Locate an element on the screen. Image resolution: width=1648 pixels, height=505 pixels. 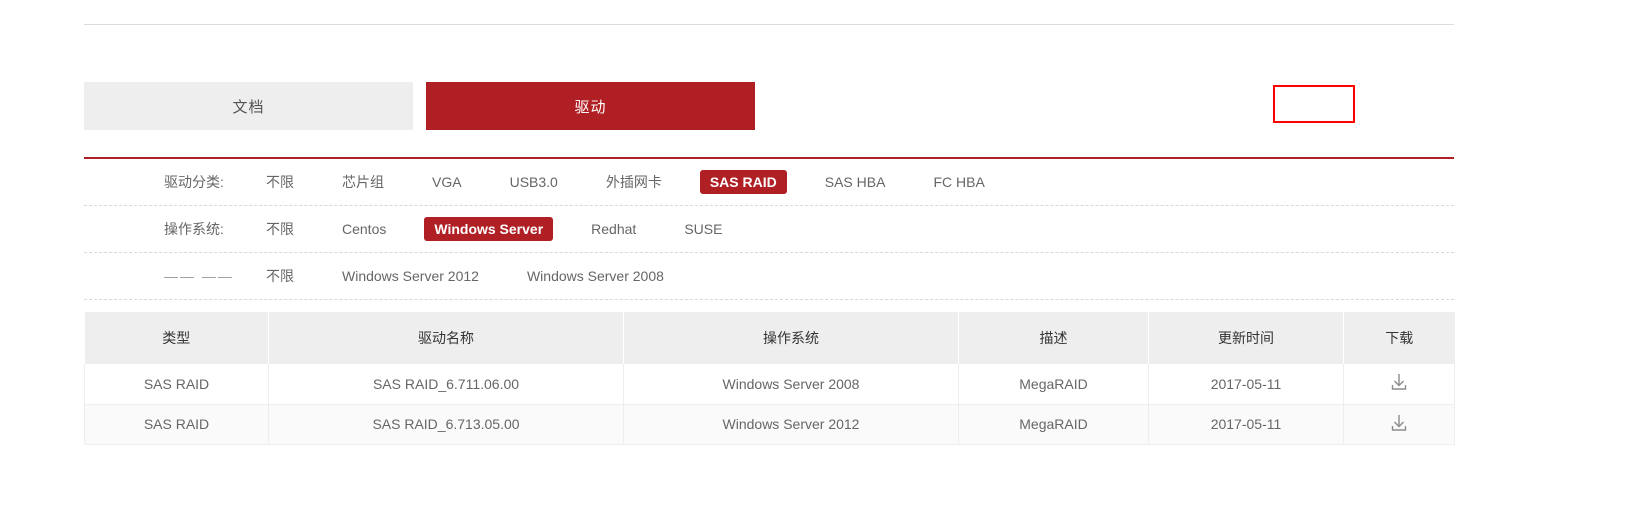
tab-document: 文档 is located at coordinates (248, 106).